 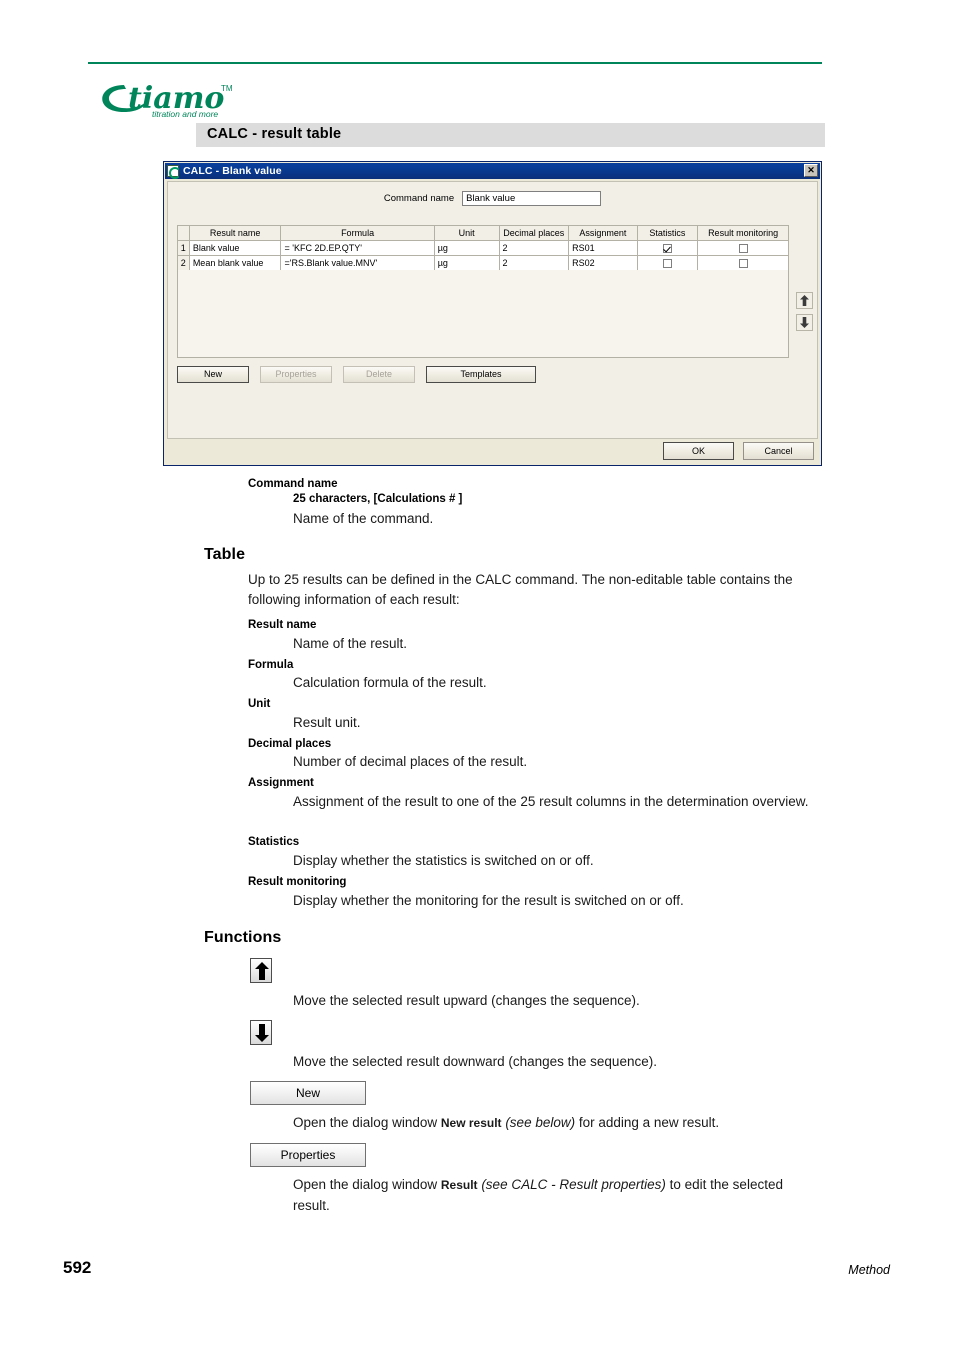 I want to click on def-decimal-places: Number of decimal places of the result., so click(x=410, y=761).